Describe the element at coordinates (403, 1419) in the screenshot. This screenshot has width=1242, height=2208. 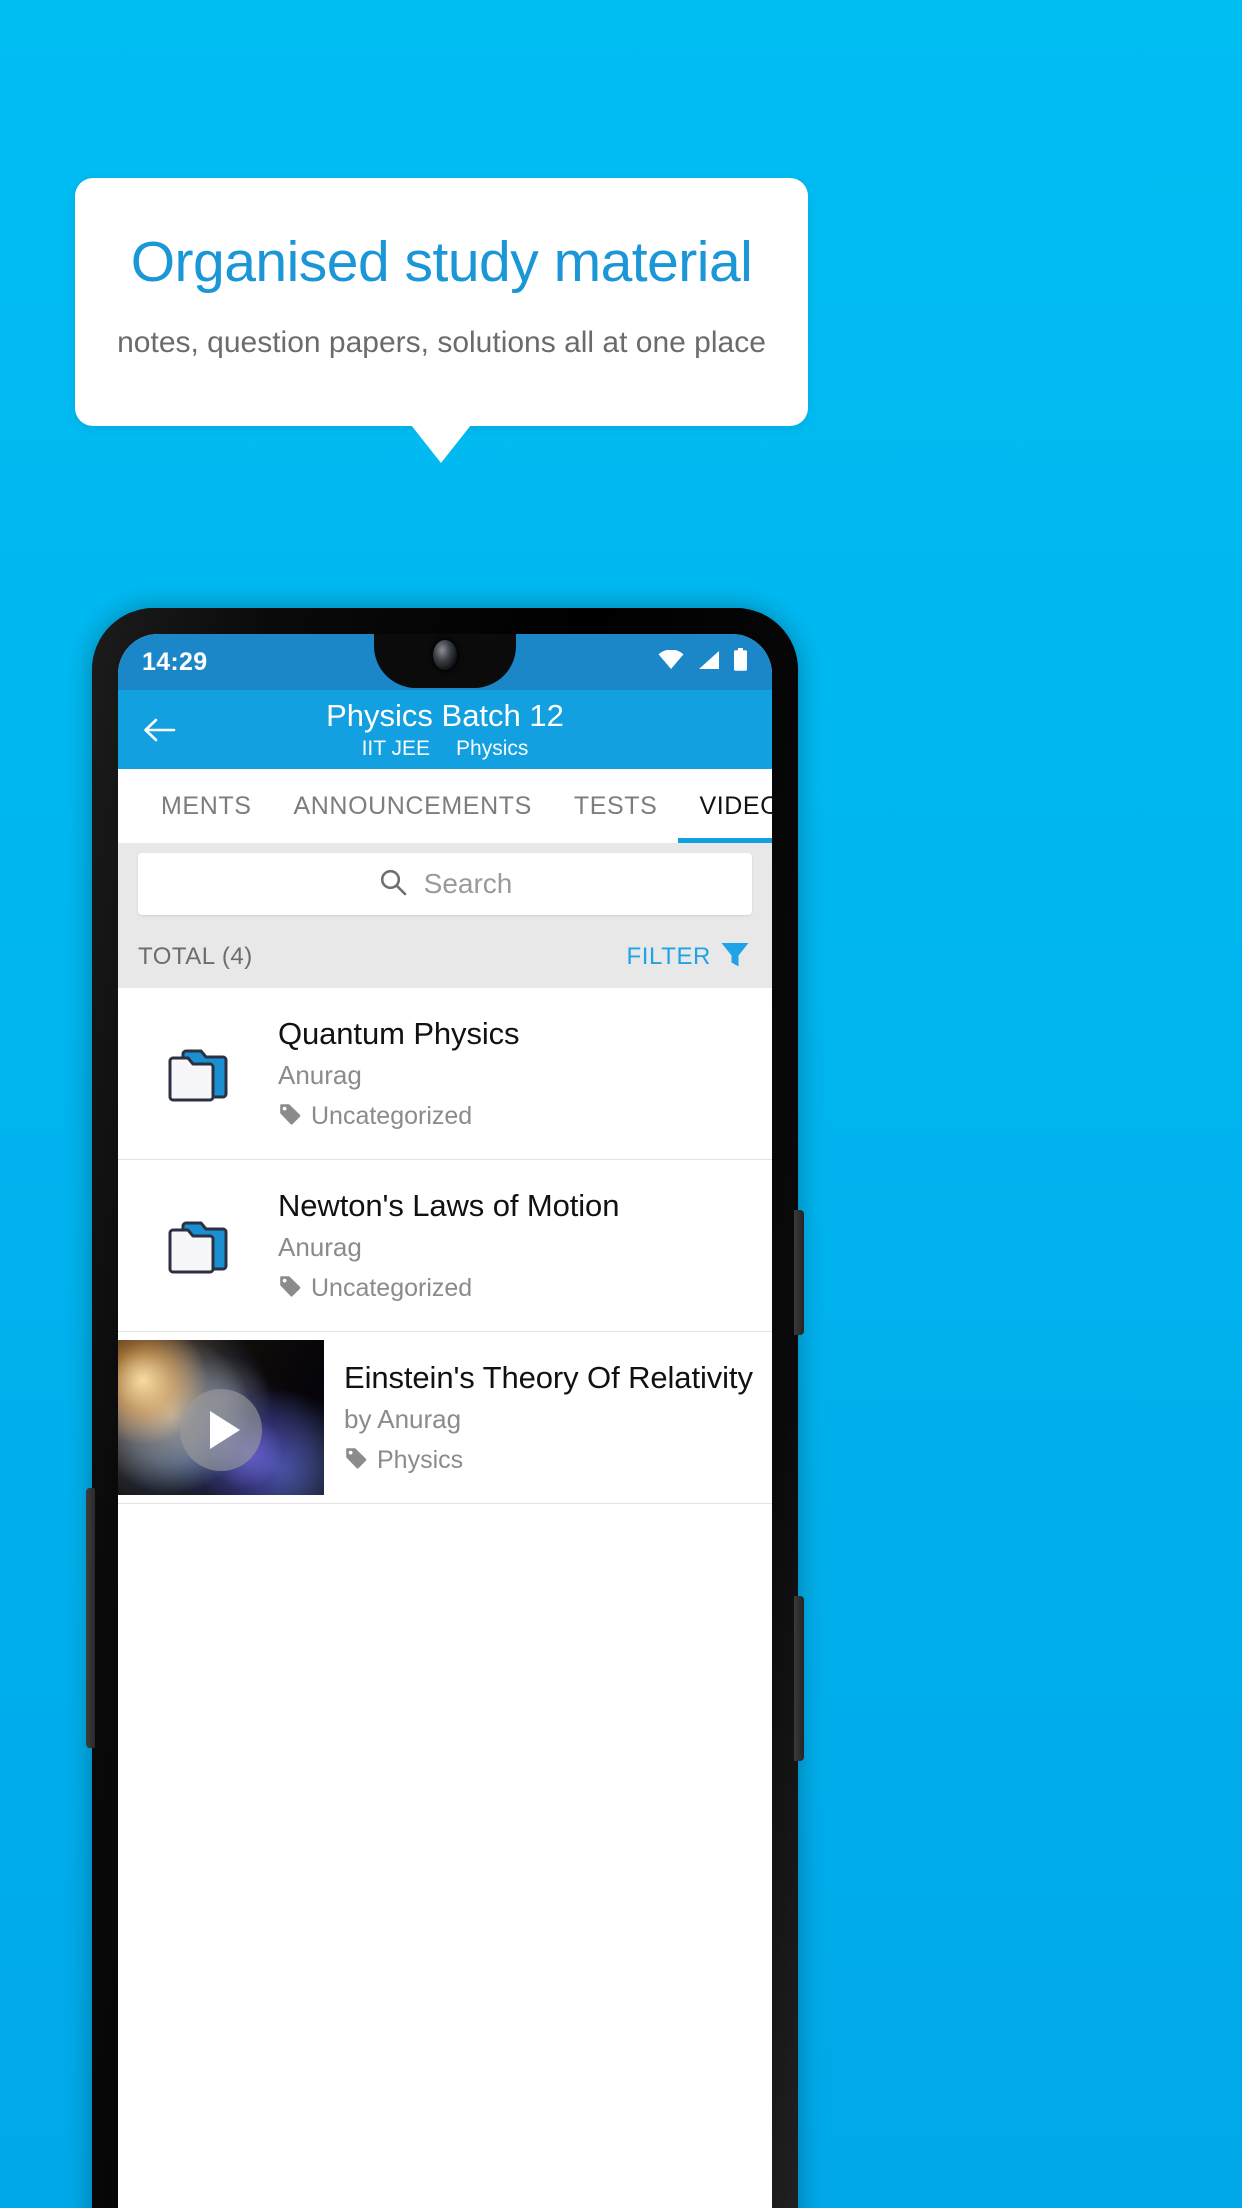
I see `item-author: by Anurag` at that location.